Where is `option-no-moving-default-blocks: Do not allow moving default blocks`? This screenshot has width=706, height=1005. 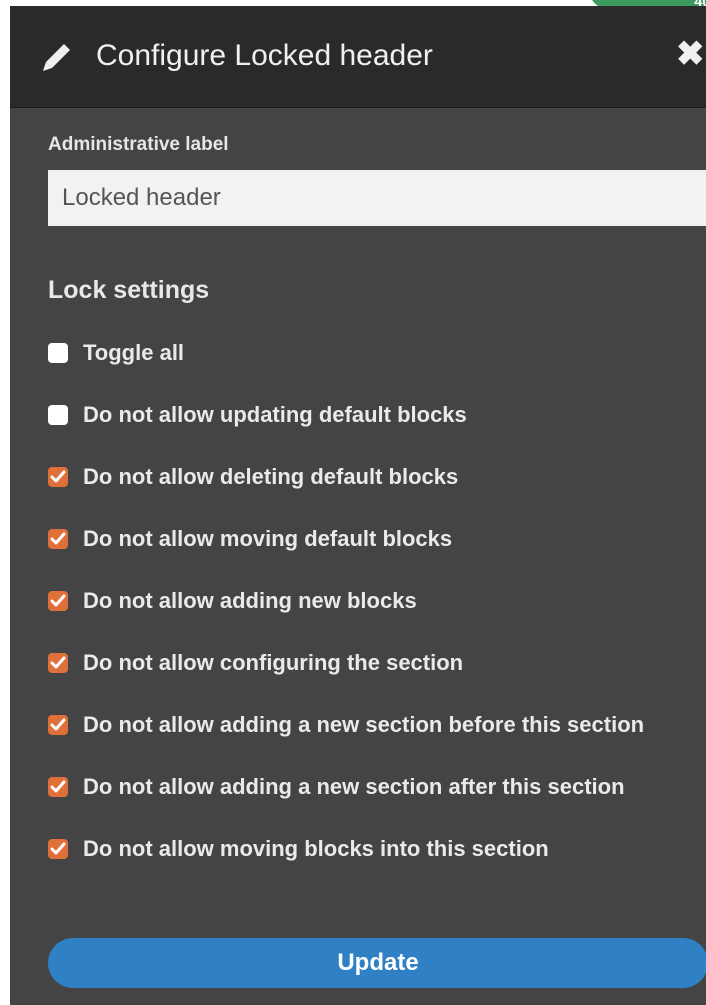
option-no-moving-default-blocks: Do not allow moving default blocks is located at coordinates (250, 539).